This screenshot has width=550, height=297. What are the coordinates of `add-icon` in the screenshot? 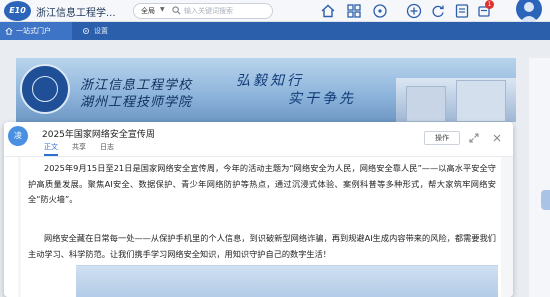 It's located at (414, 11).